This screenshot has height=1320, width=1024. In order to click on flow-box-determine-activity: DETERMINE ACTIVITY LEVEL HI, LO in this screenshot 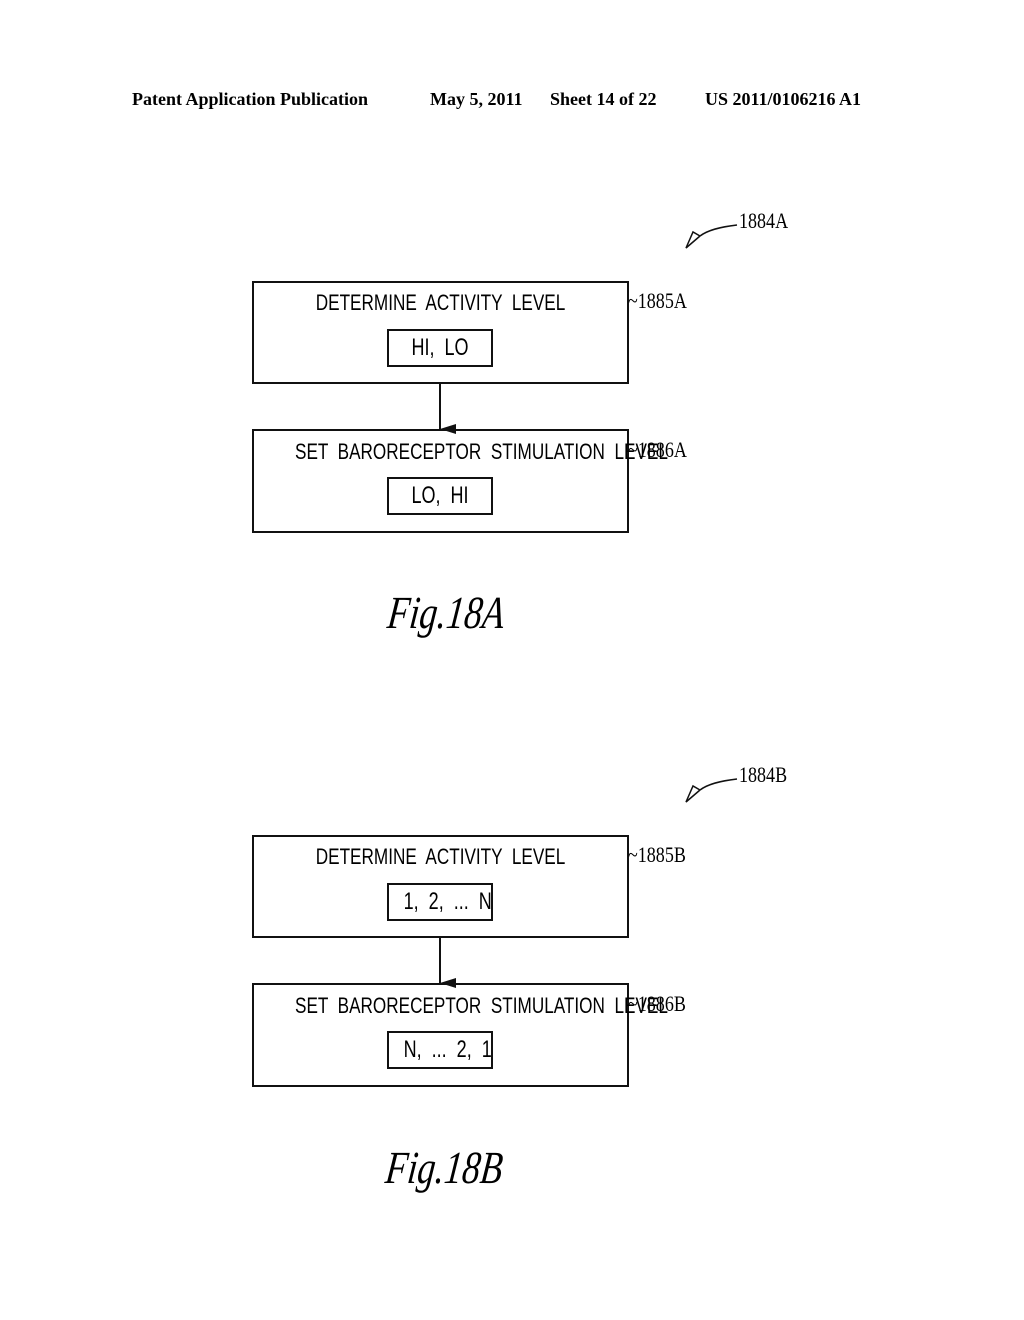, I will do `click(440, 332)`.